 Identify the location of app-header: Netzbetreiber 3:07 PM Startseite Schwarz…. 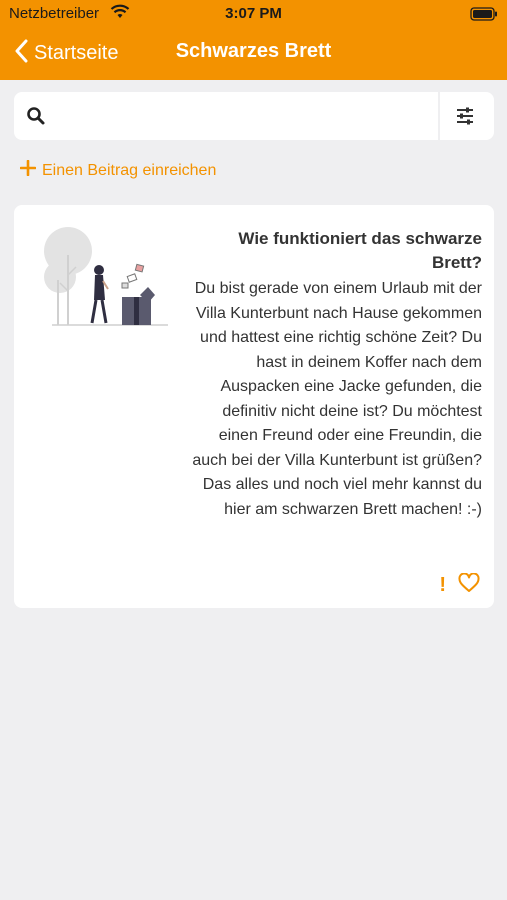
(253, 40).